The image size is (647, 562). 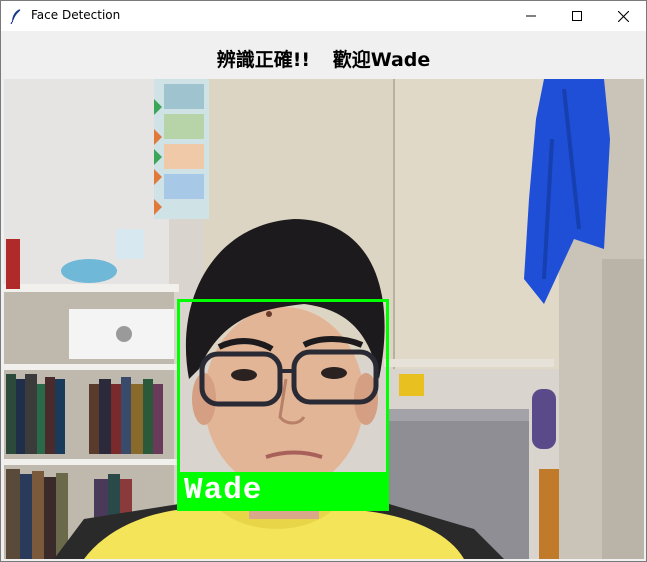 I want to click on recognition-message: 辨識正確!!, so click(x=263, y=60).